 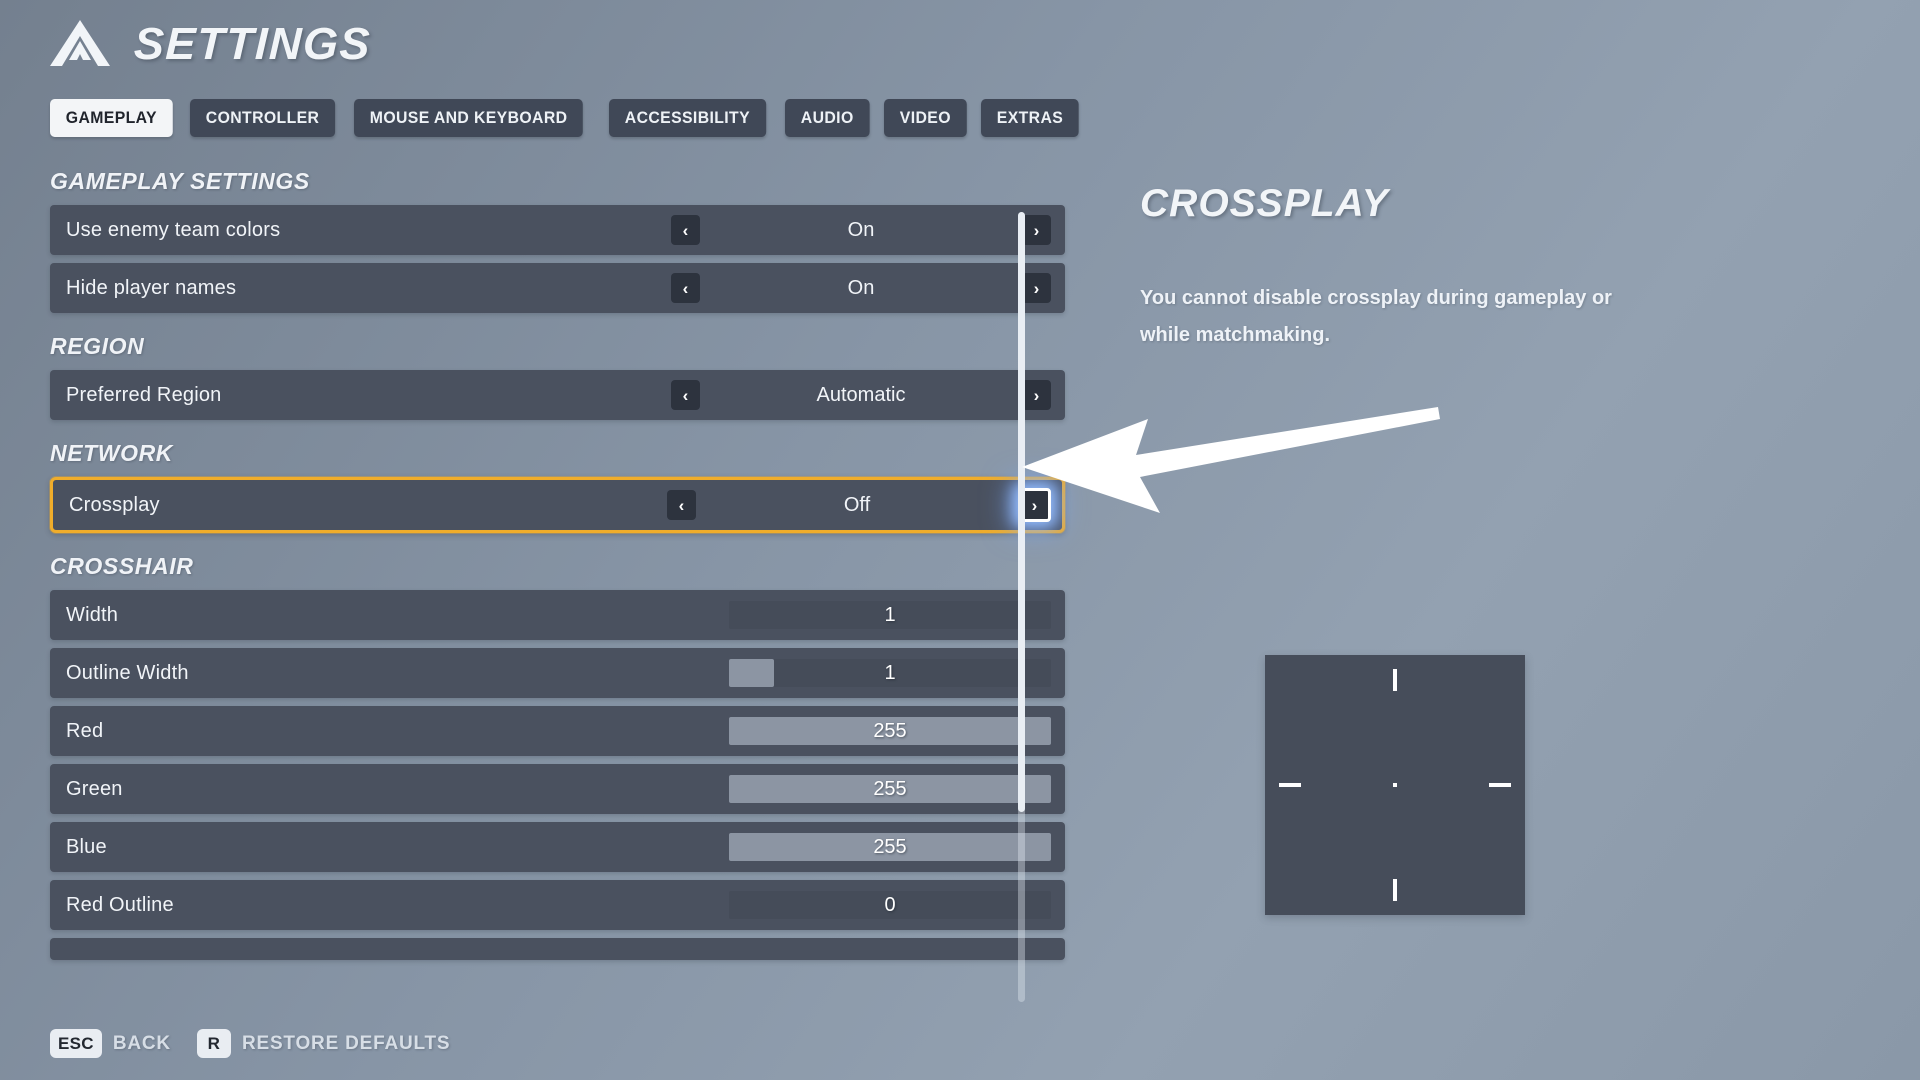 What do you see at coordinates (114, 504) in the screenshot?
I see `setting-label: Crossplay` at bounding box center [114, 504].